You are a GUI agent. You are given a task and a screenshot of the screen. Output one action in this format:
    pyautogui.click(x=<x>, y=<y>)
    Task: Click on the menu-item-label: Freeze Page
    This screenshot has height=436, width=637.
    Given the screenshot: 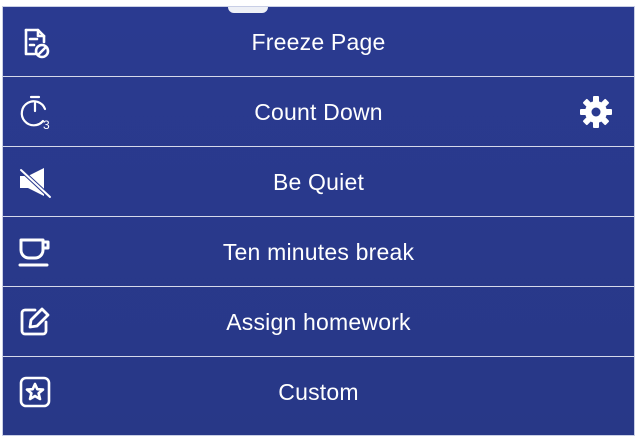 What is the action you would take?
    pyautogui.click(x=318, y=42)
    